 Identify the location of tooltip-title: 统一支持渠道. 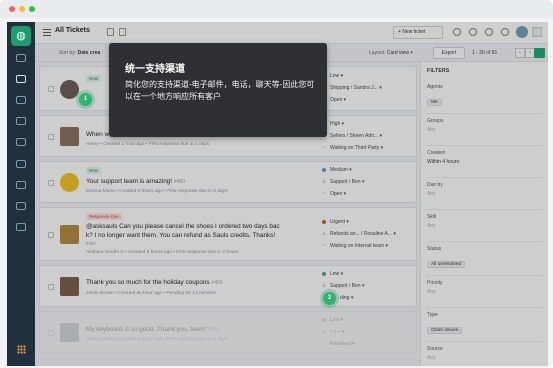
(155, 69).